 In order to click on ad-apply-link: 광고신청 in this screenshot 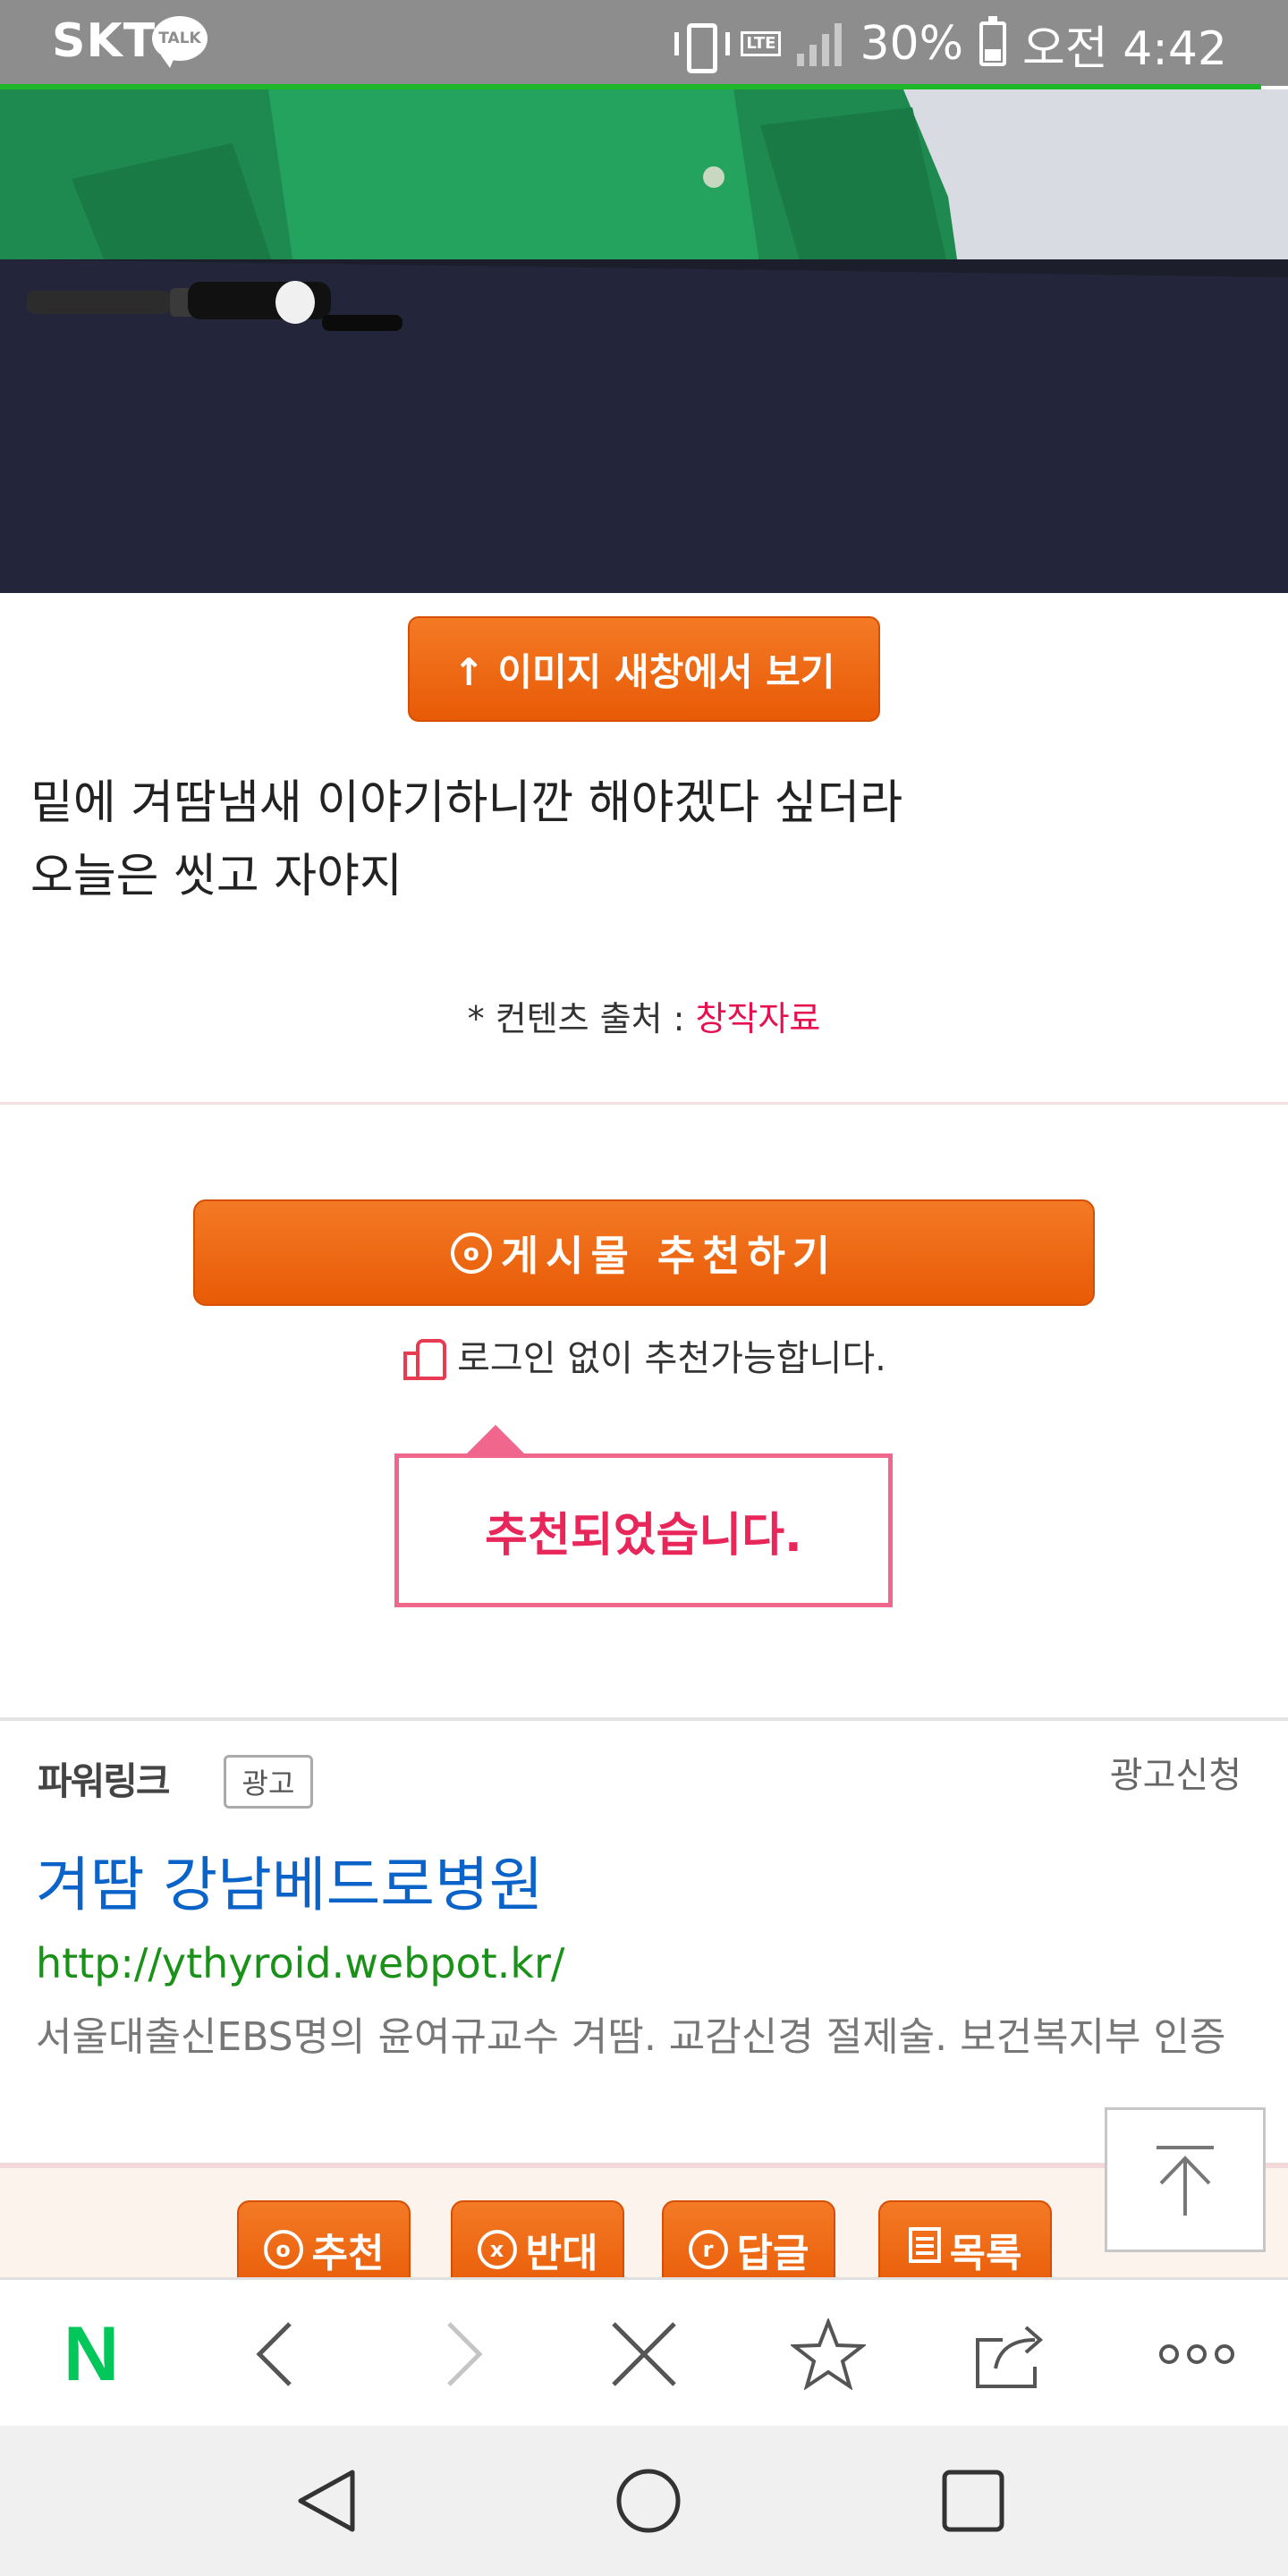, I will do `click(1175, 1772)`.